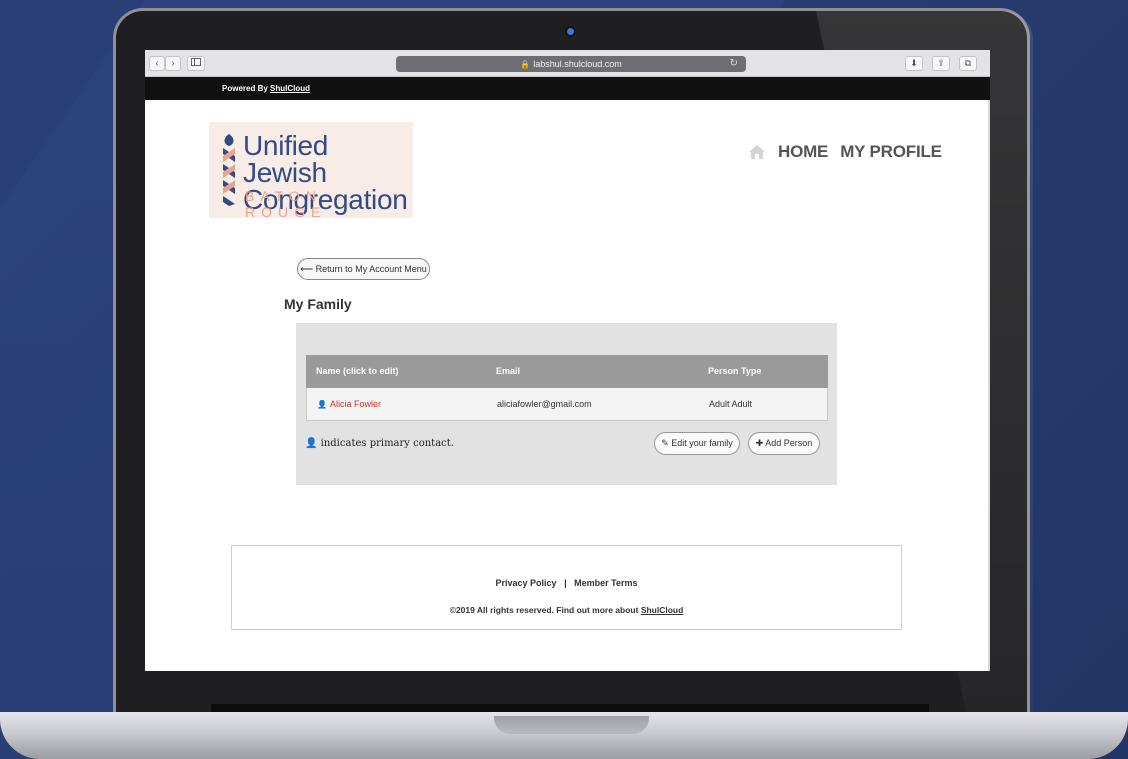  What do you see at coordinates (311, 171) in the screenshot?
I see `congregation-logo: Unified Jewish Congregation BATON ROUGE` at bounding box center [311, 171].